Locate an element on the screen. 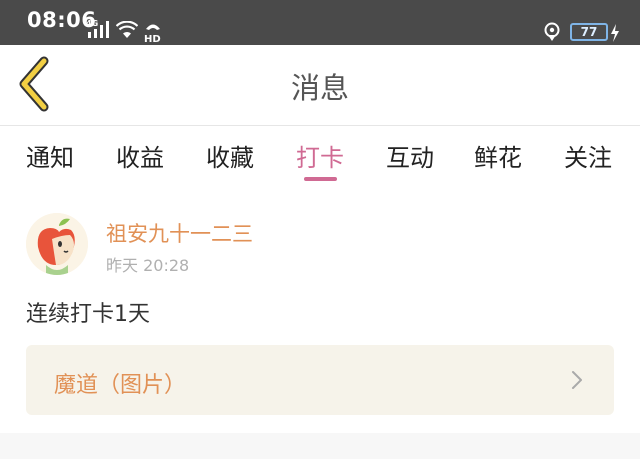 The width and height of the screenshot is (640, 459). chevron-right-icon is located at coordinates (577, 380).